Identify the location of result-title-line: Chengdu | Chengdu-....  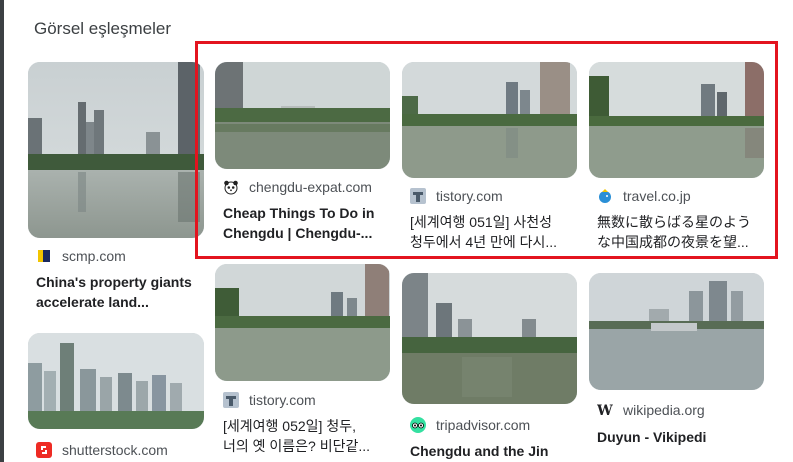
(298, 233).